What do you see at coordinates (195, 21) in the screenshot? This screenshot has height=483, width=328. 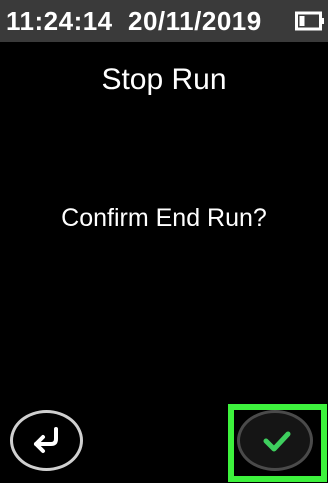 I see `status-date: 20/11/2019` at bounding box center [195, 21].